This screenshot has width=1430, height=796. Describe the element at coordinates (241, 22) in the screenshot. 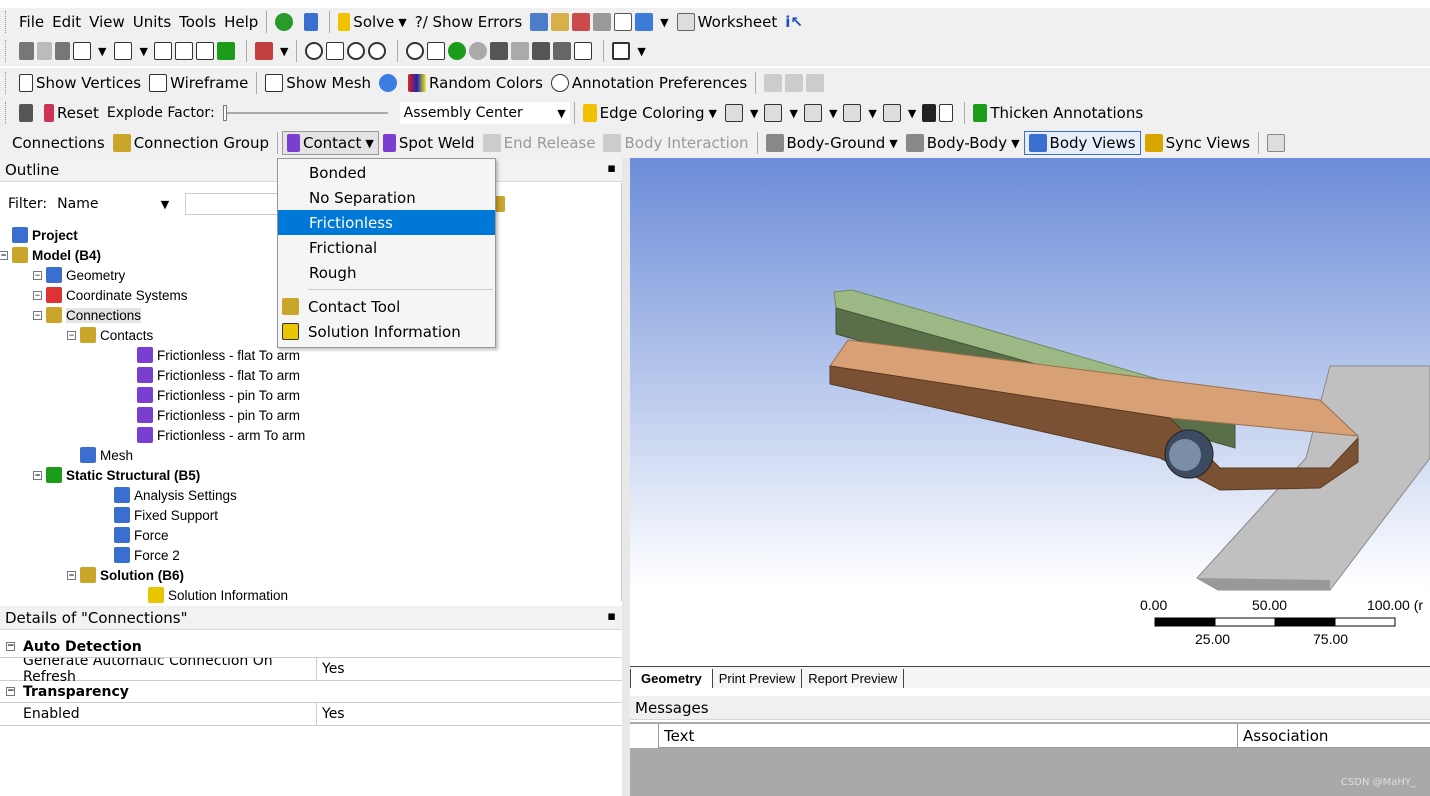

I see `menu-help: Help` at that location.